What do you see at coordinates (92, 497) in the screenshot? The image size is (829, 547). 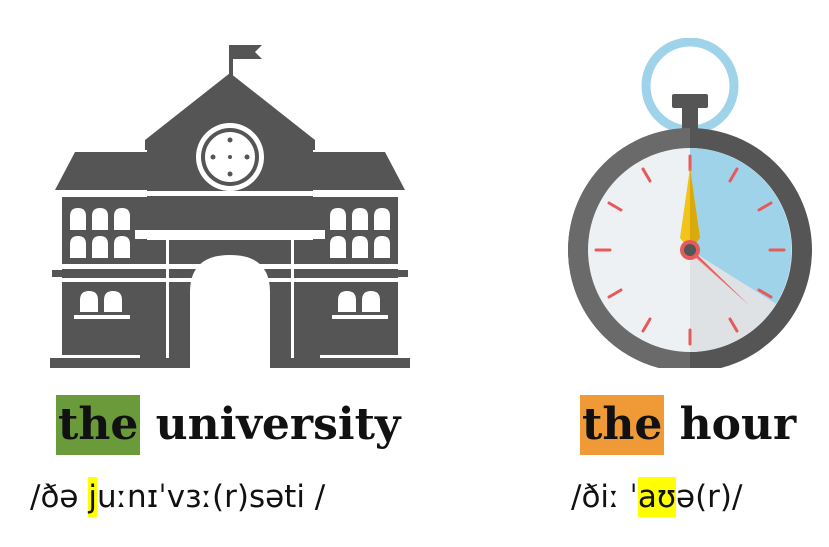 I see `left-ipa-highlight: j` at bounding box center [92, 497].